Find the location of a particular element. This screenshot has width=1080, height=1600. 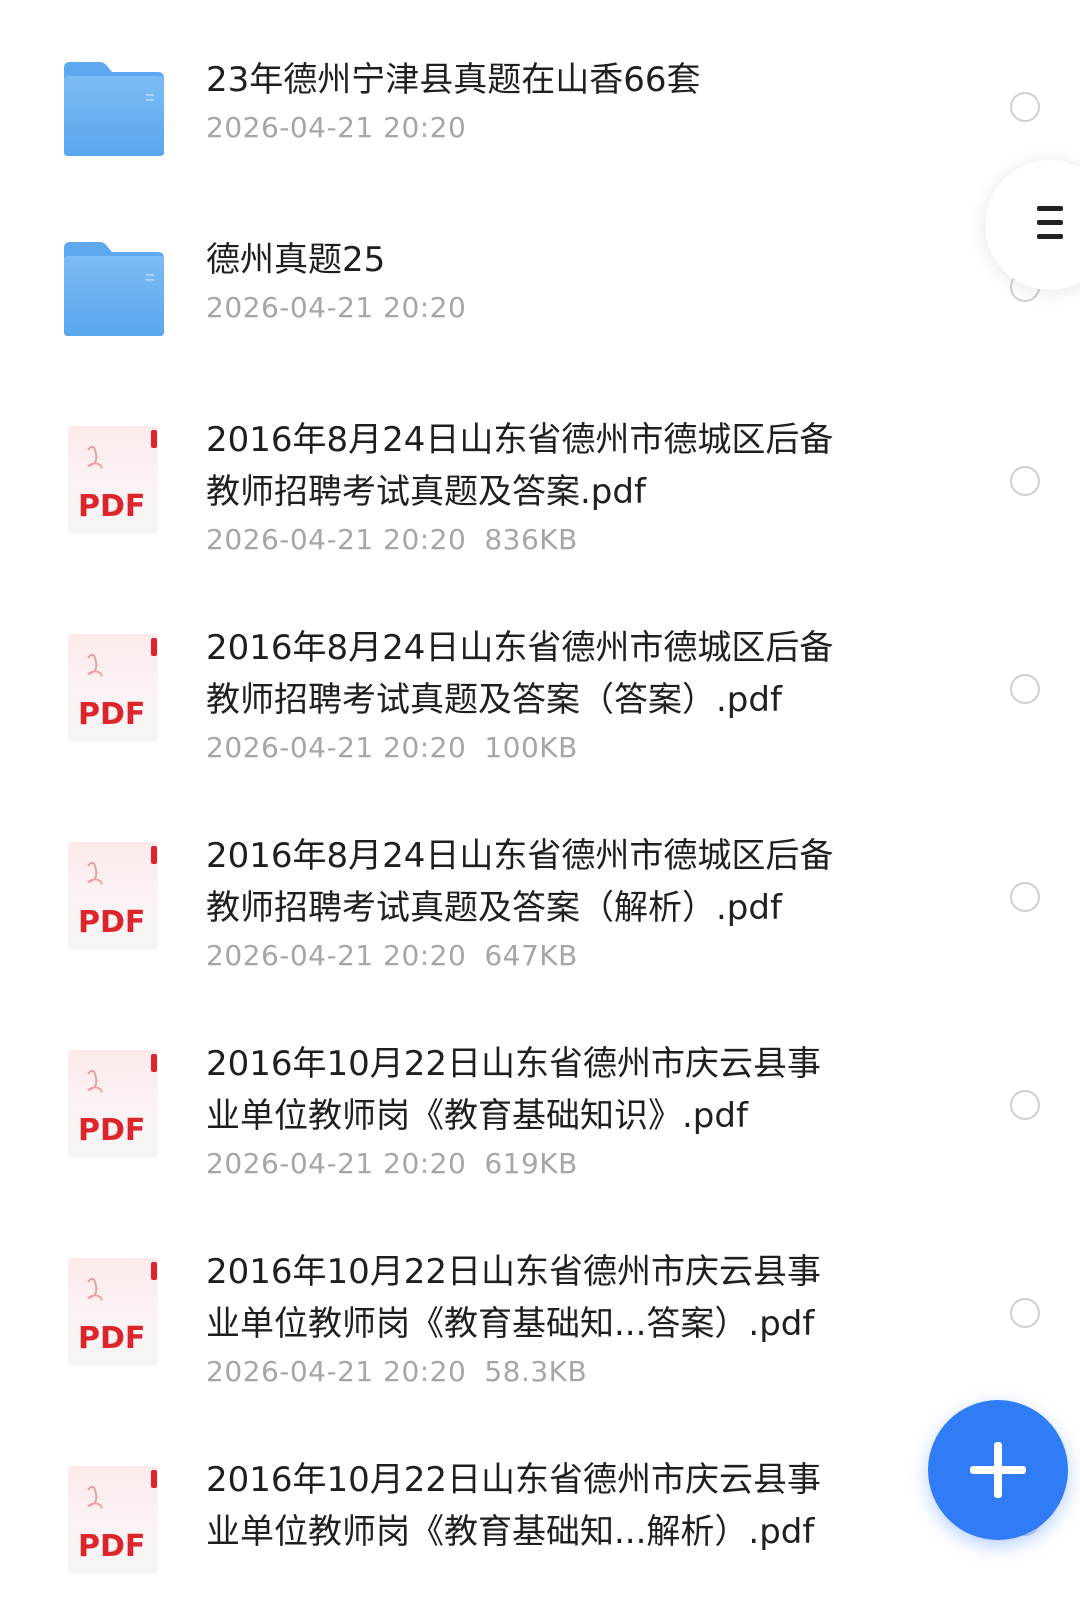

file-info: 德州真题25 2026-04-21 20:20 is located at coordinates (558, 282).